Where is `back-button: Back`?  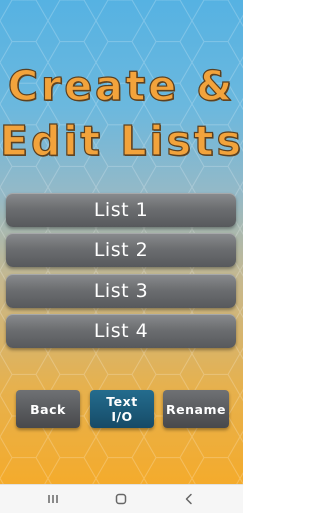
back-button: Back is located at coordinates (48, 409).